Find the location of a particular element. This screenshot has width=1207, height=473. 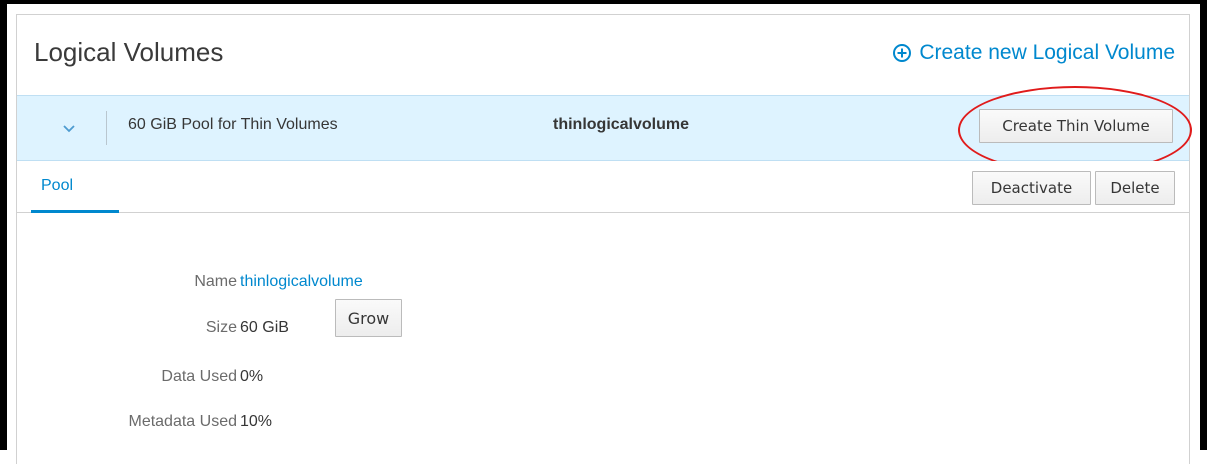

row-divider is located at coordinates (106, 128).